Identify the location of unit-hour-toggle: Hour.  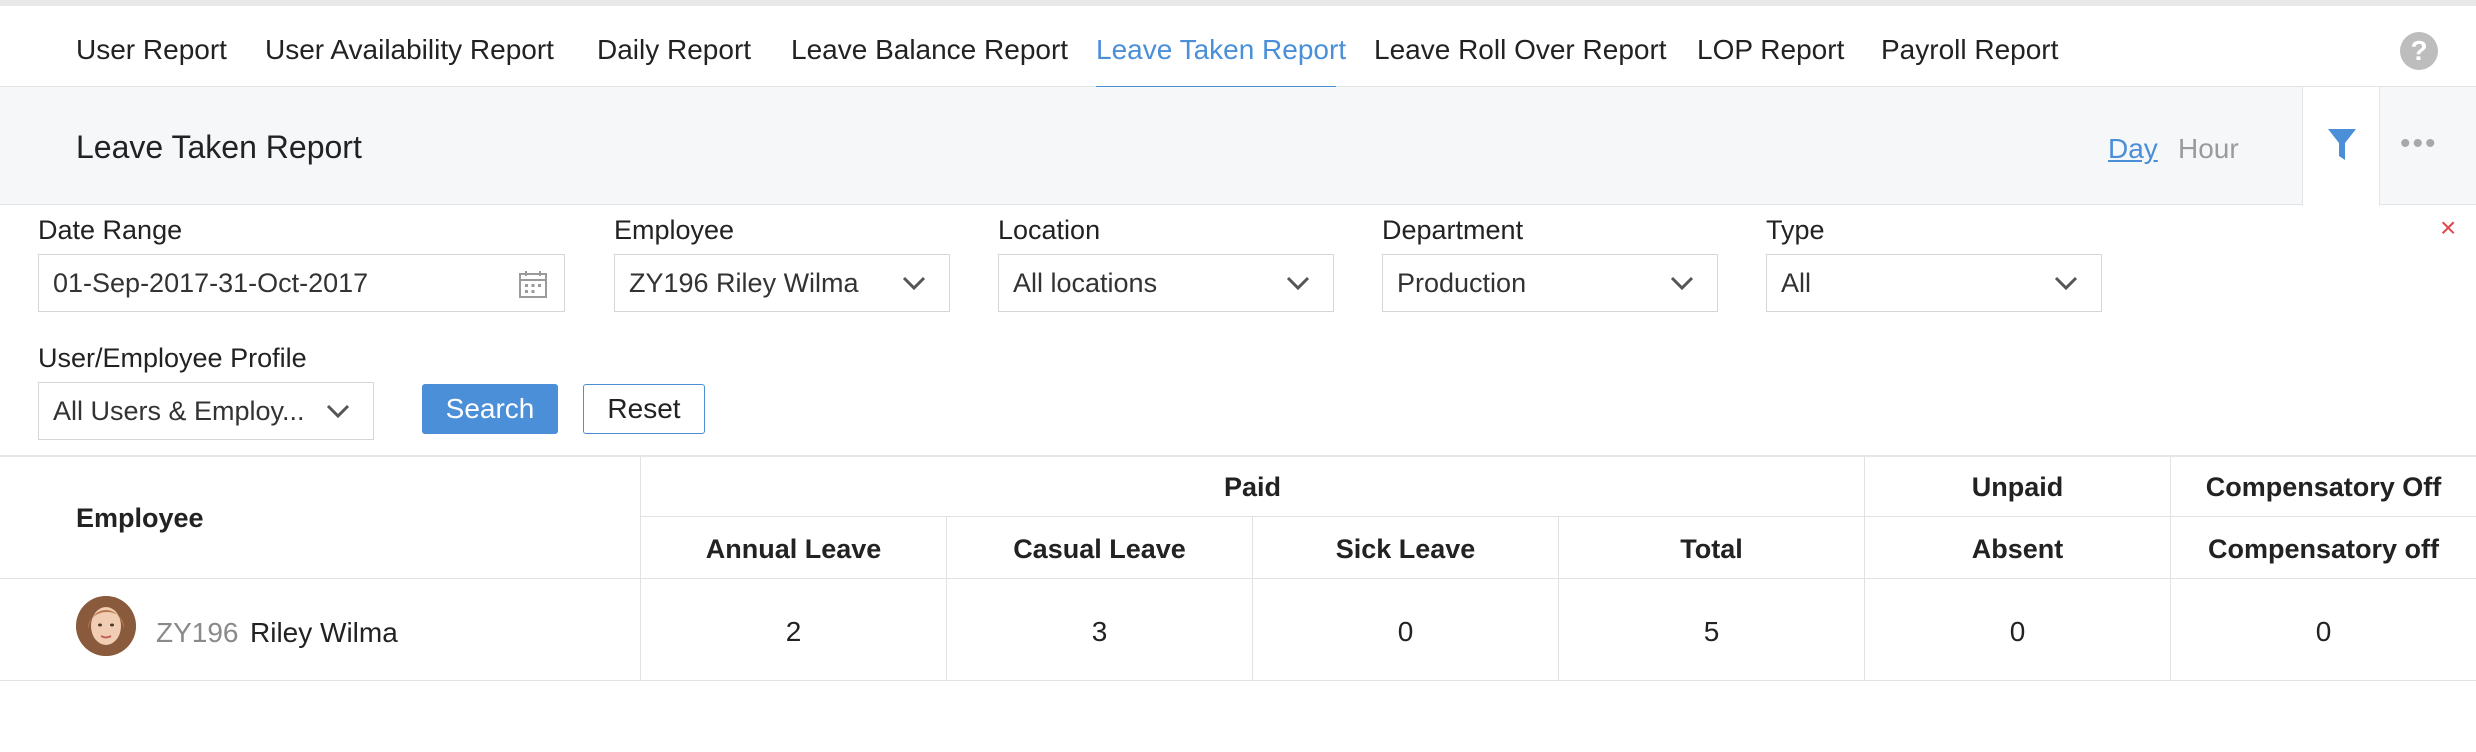
(2208, 149).